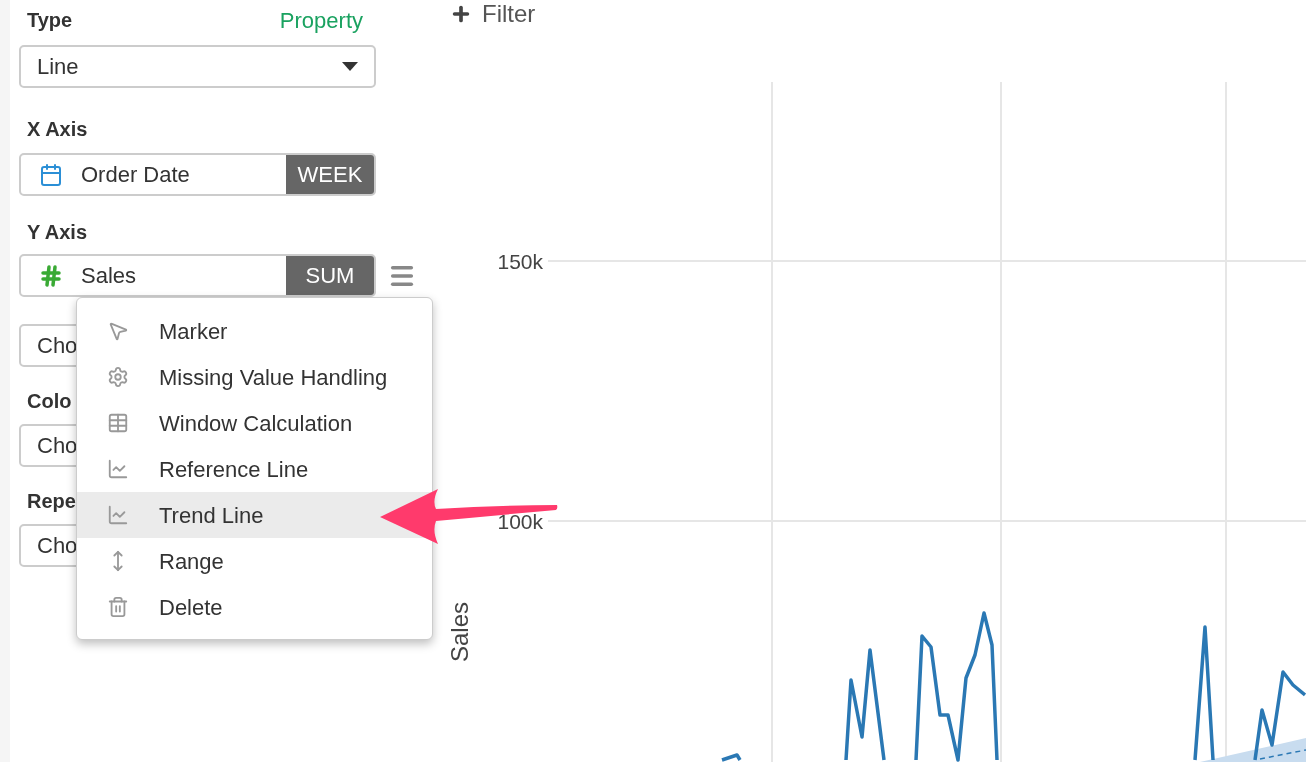  I want to click on section-label: X Axis, so click(58, 129).